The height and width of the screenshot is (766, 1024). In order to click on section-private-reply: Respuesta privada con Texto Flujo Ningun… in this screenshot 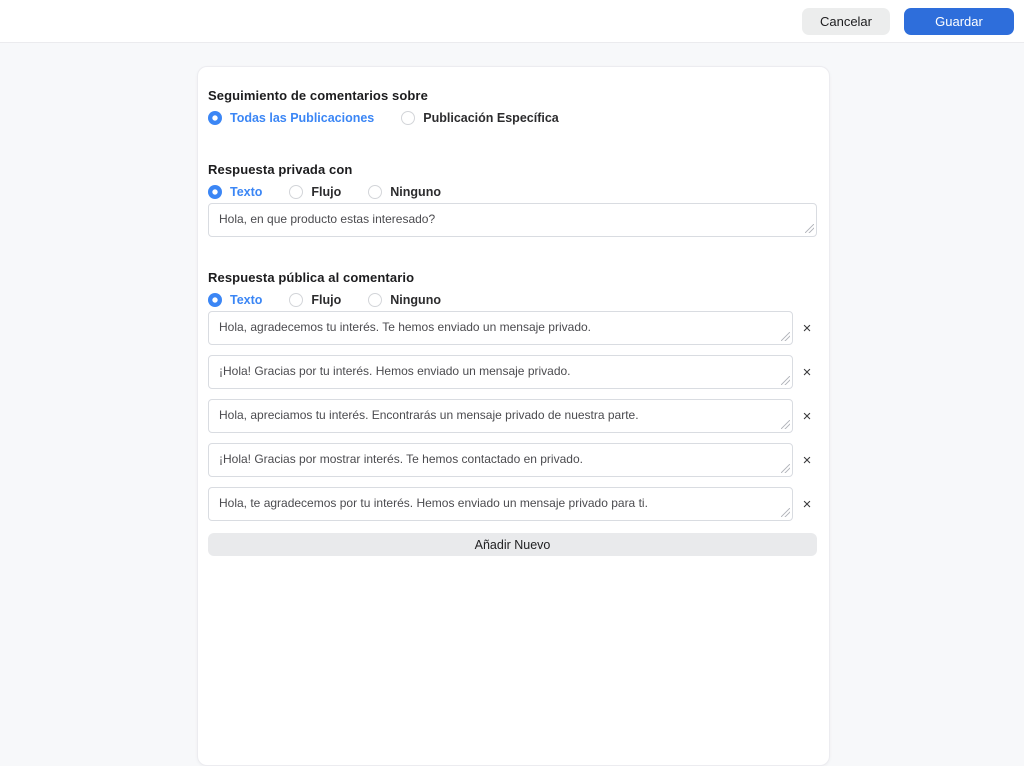, I will do `click(512, 199)`.